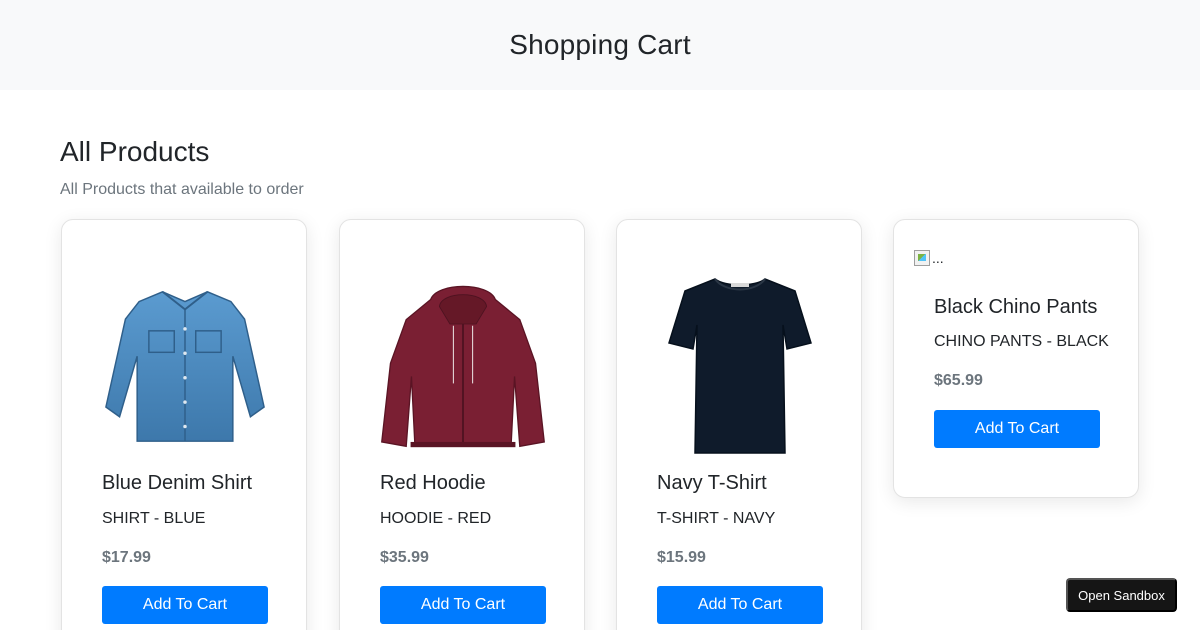 This screenshot has height=630, width=1200. I want to click on product-subtitle: SHIRT - BLUE, so click(154, 518).